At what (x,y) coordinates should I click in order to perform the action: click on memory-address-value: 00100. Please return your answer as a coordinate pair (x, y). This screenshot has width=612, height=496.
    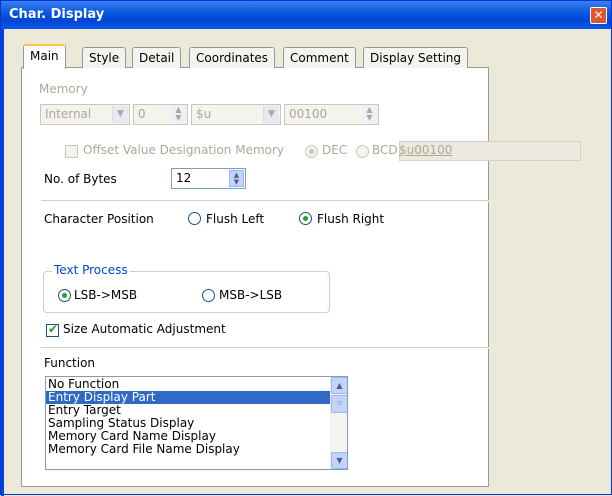
    Looking at the image, I should click on (308, 114).